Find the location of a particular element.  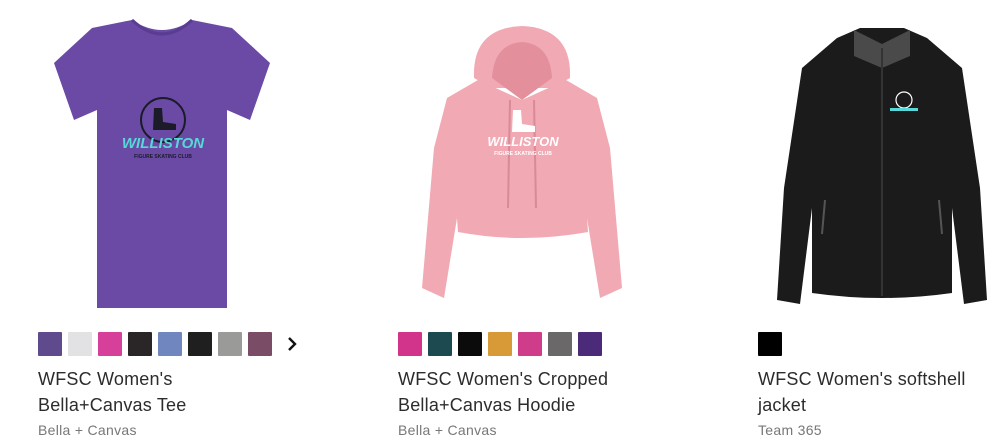

product-title-line: WFSC Women's softshell is located at coordinates (882, 379).